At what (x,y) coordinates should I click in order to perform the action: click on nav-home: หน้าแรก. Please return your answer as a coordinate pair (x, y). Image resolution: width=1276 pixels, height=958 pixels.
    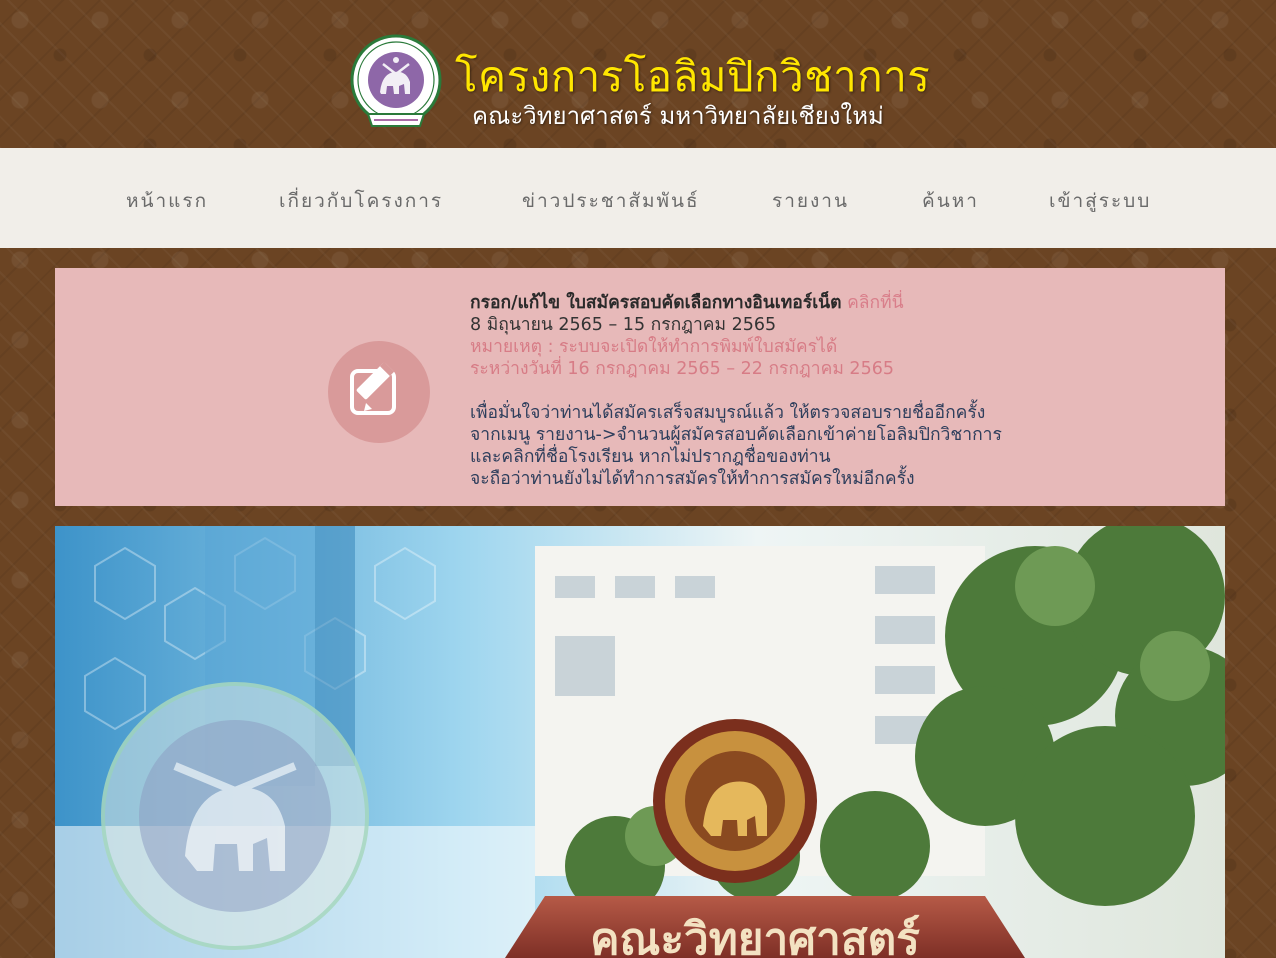
    Looking at the image, I should click on (167, 201).